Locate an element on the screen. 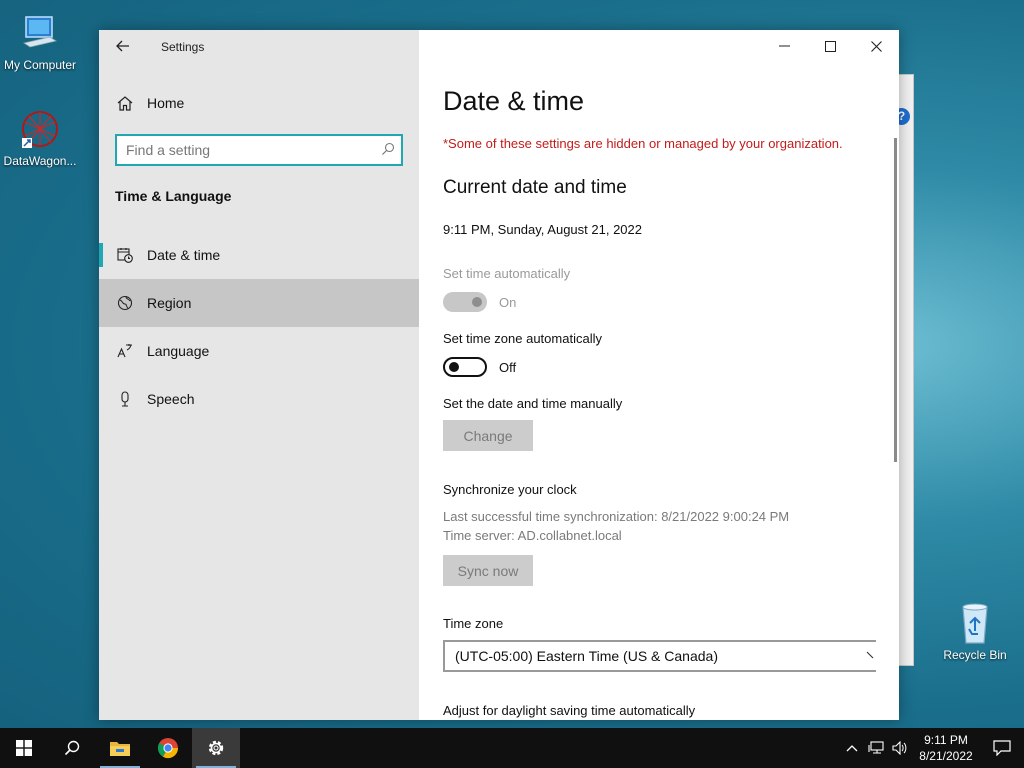 This screenshot has width=1024, height=768. calendar-clock-icon is located at coordinates (125, 255).